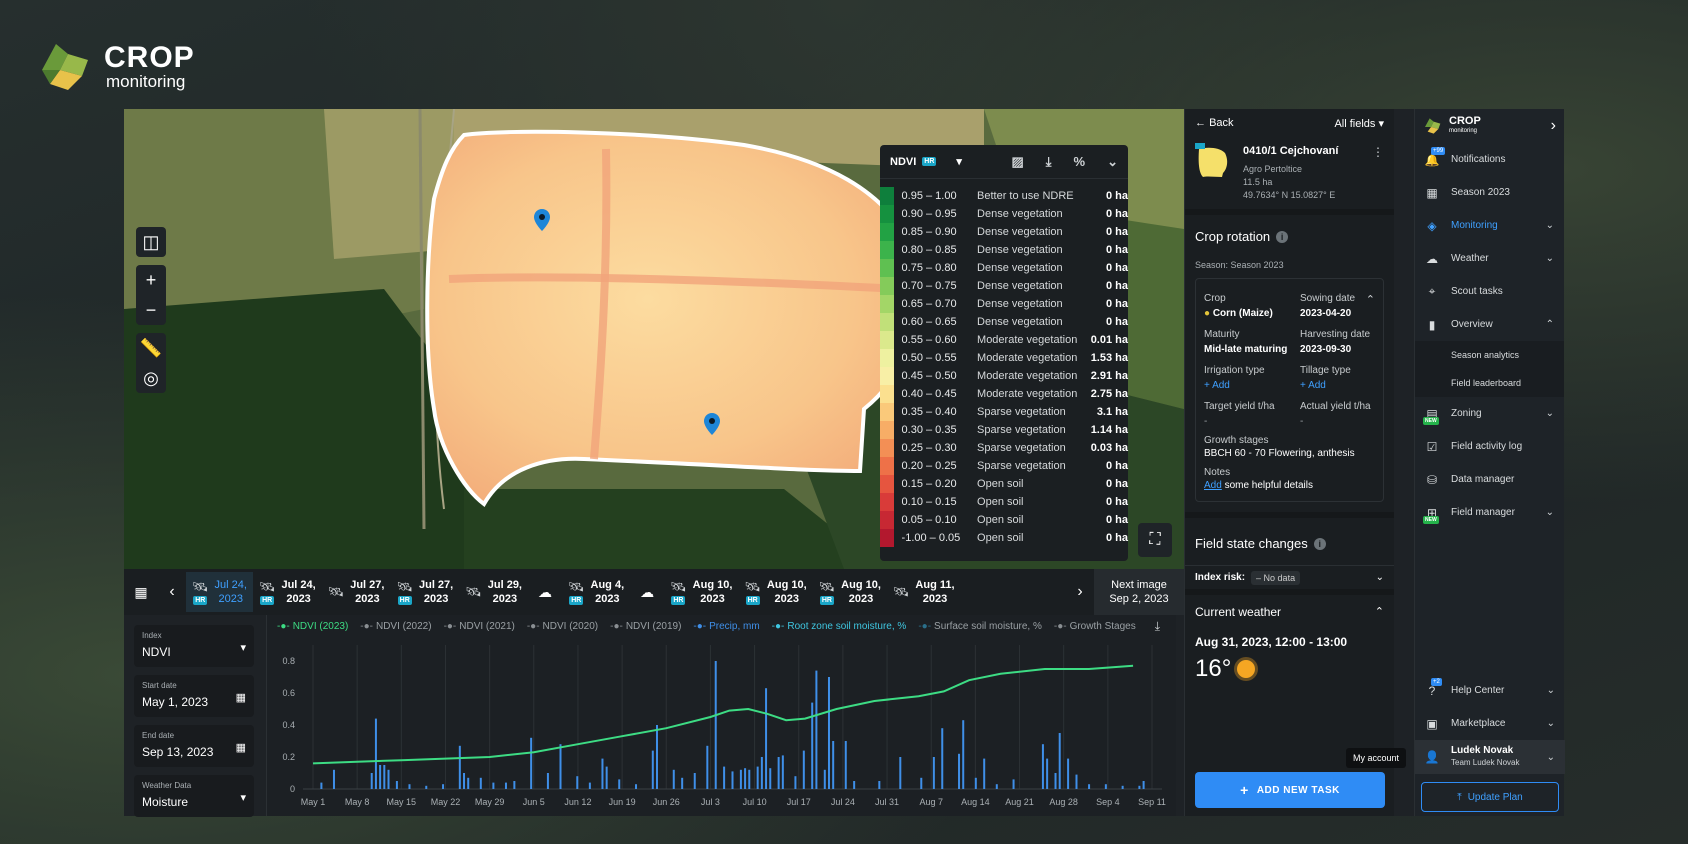 The width and height of the screenshot is (1688, 844). Describe the element at coordinates (1489, 512) in the screenshot. I see `nav-item-fieldmgr: ⊞ NEW Field manager ⌄` at that location.